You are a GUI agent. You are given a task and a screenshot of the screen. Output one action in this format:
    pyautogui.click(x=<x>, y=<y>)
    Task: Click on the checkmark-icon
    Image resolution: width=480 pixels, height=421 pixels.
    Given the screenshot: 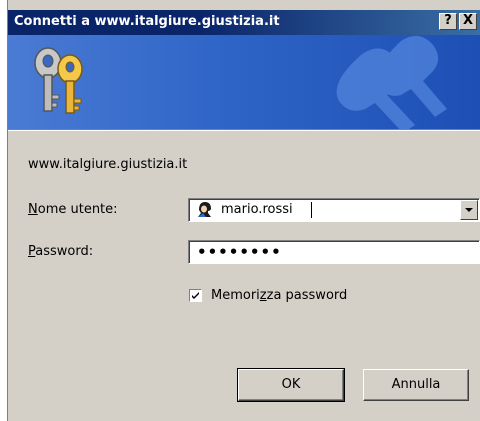 What is the action you would take?
    pyautogui.click(x=195, y=295)
    